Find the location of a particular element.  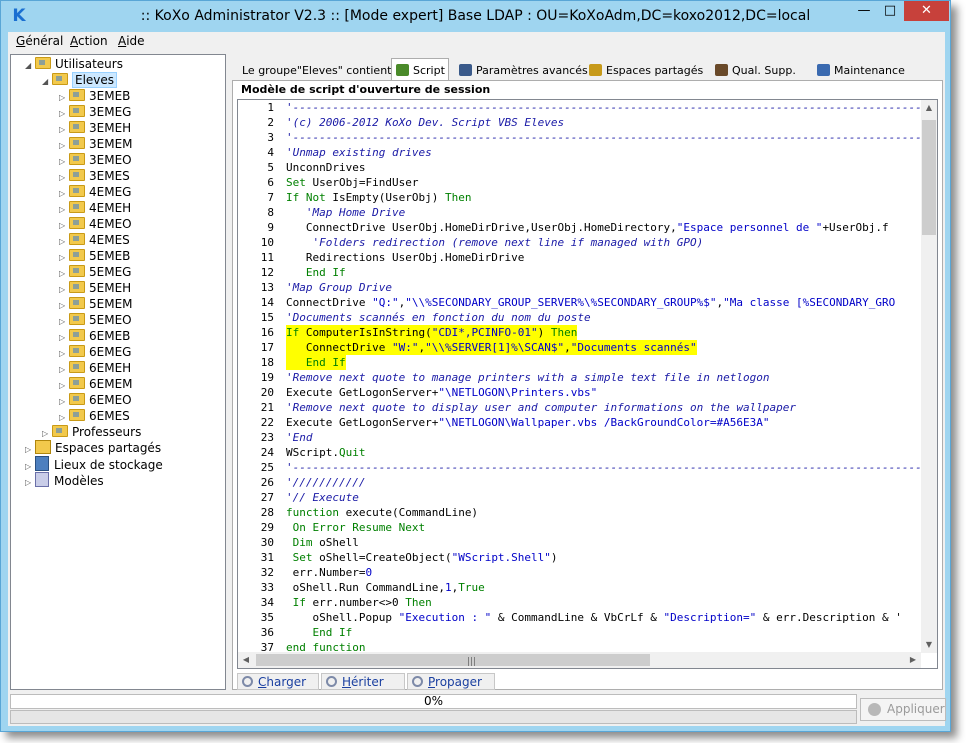

tree-item-modeles: ▷ Modèles is located at coordinates (64, 480).